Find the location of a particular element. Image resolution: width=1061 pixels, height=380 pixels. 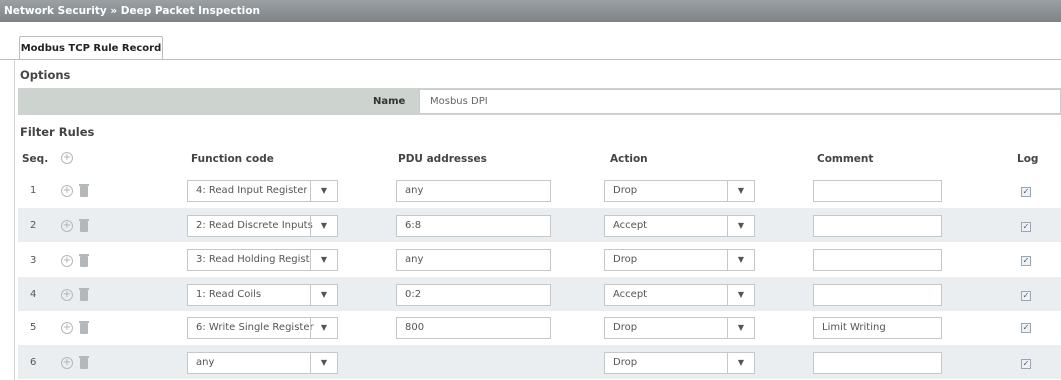

row-seq: 5 is located at coordinates (33, 327).